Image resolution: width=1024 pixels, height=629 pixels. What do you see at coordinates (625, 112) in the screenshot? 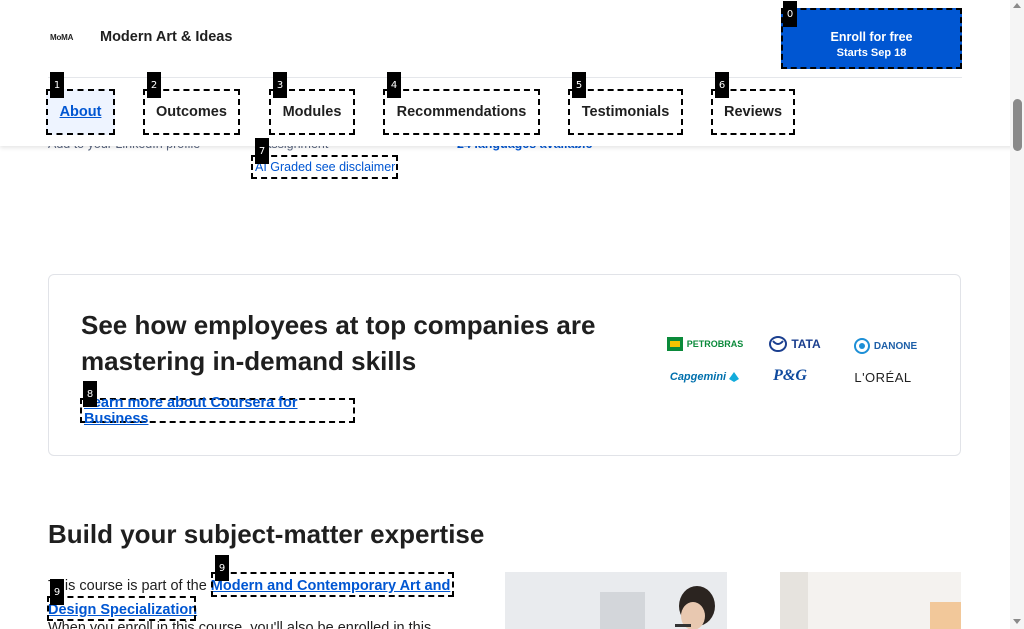
I see `tab-testimonials-label: Testimonials` at bounding box center [625, 112].